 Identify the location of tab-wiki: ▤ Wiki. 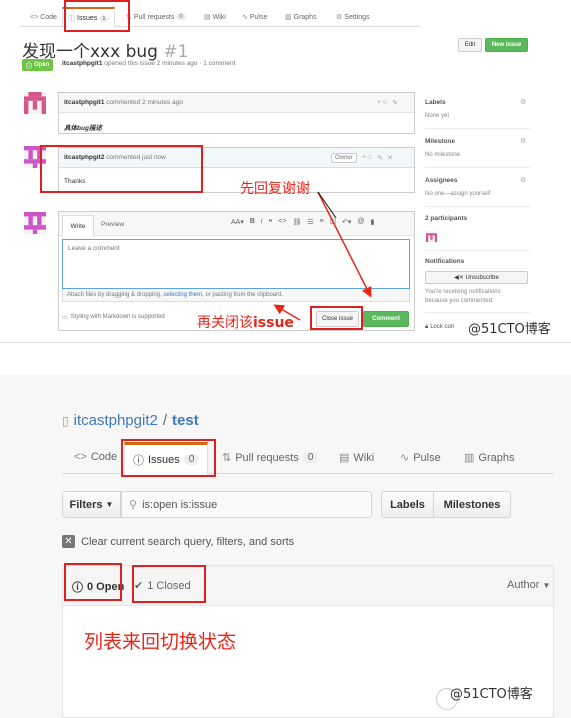
(357, 458).